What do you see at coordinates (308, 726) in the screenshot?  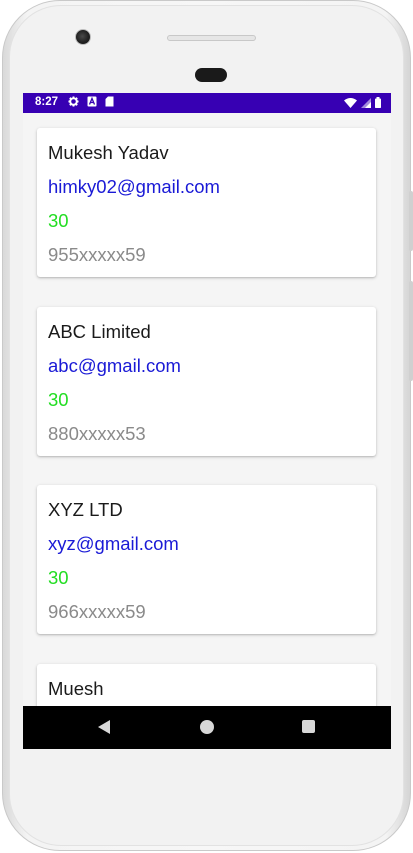 I see `recent-apps-icon` at bounding box center [308, 726].